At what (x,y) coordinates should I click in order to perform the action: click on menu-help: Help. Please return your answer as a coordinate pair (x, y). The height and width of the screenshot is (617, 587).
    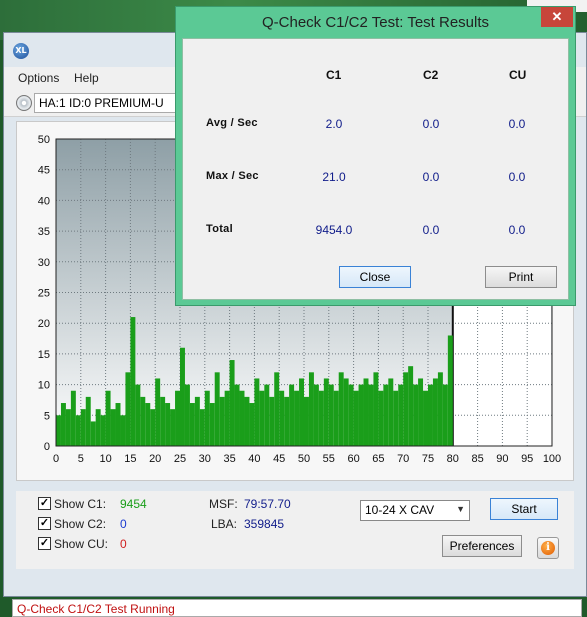
    Looking at the image, I should click on (86, 78).